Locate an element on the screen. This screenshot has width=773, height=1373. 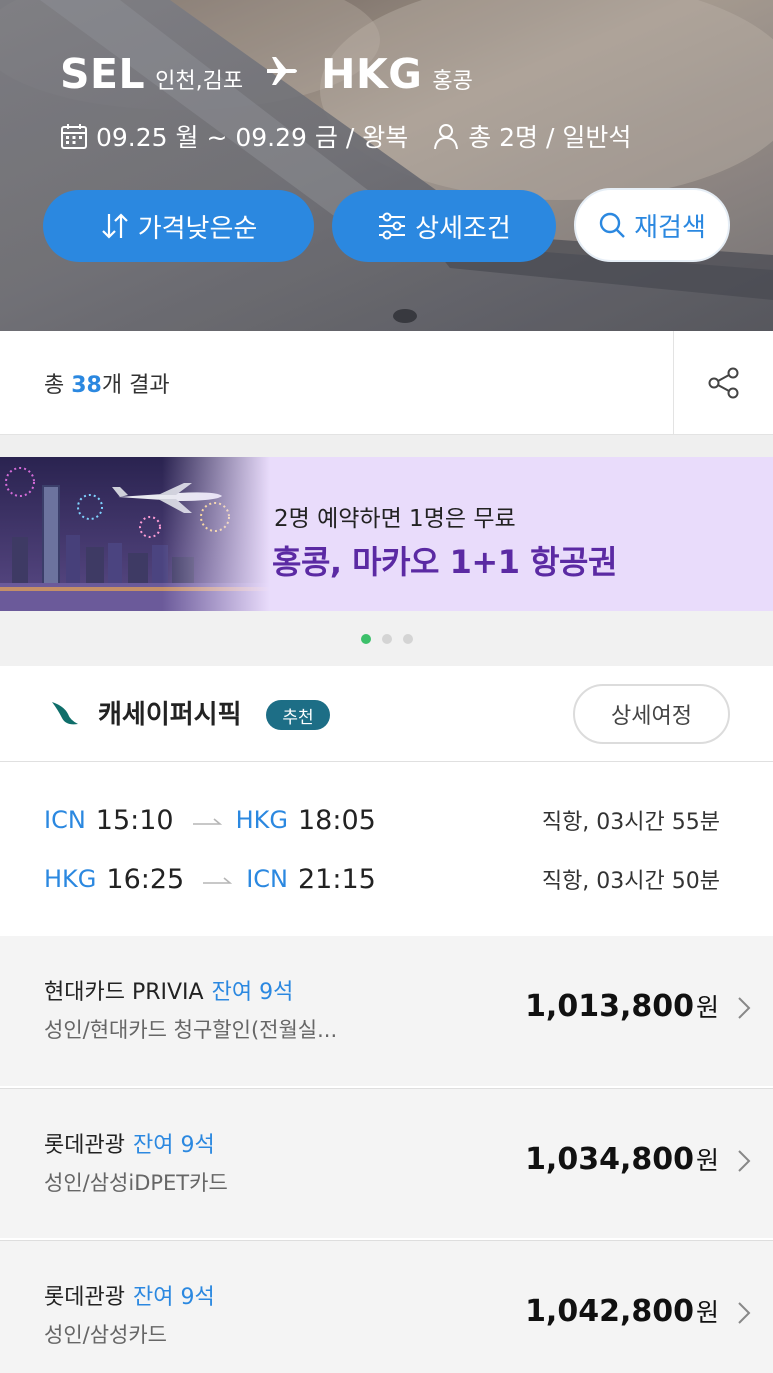
fare-row: 롯데관광 잔여 9석 성인/삼성카드 1,042,800 원 is located at coordinates (386, 1306).